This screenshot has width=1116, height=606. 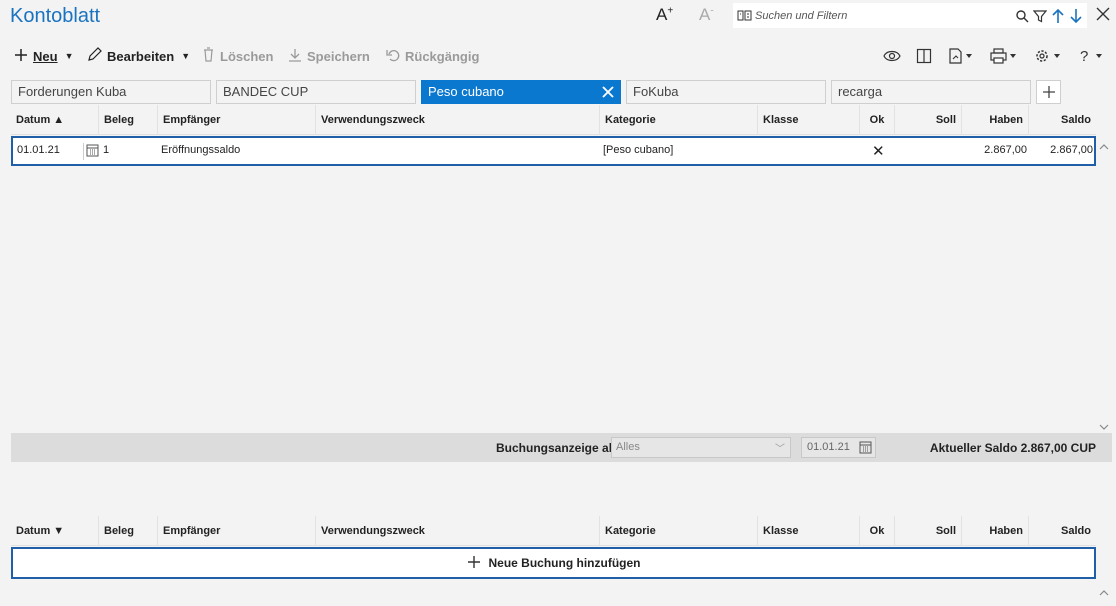 I want to click on gear-icon, so click(x=1048, y=56).